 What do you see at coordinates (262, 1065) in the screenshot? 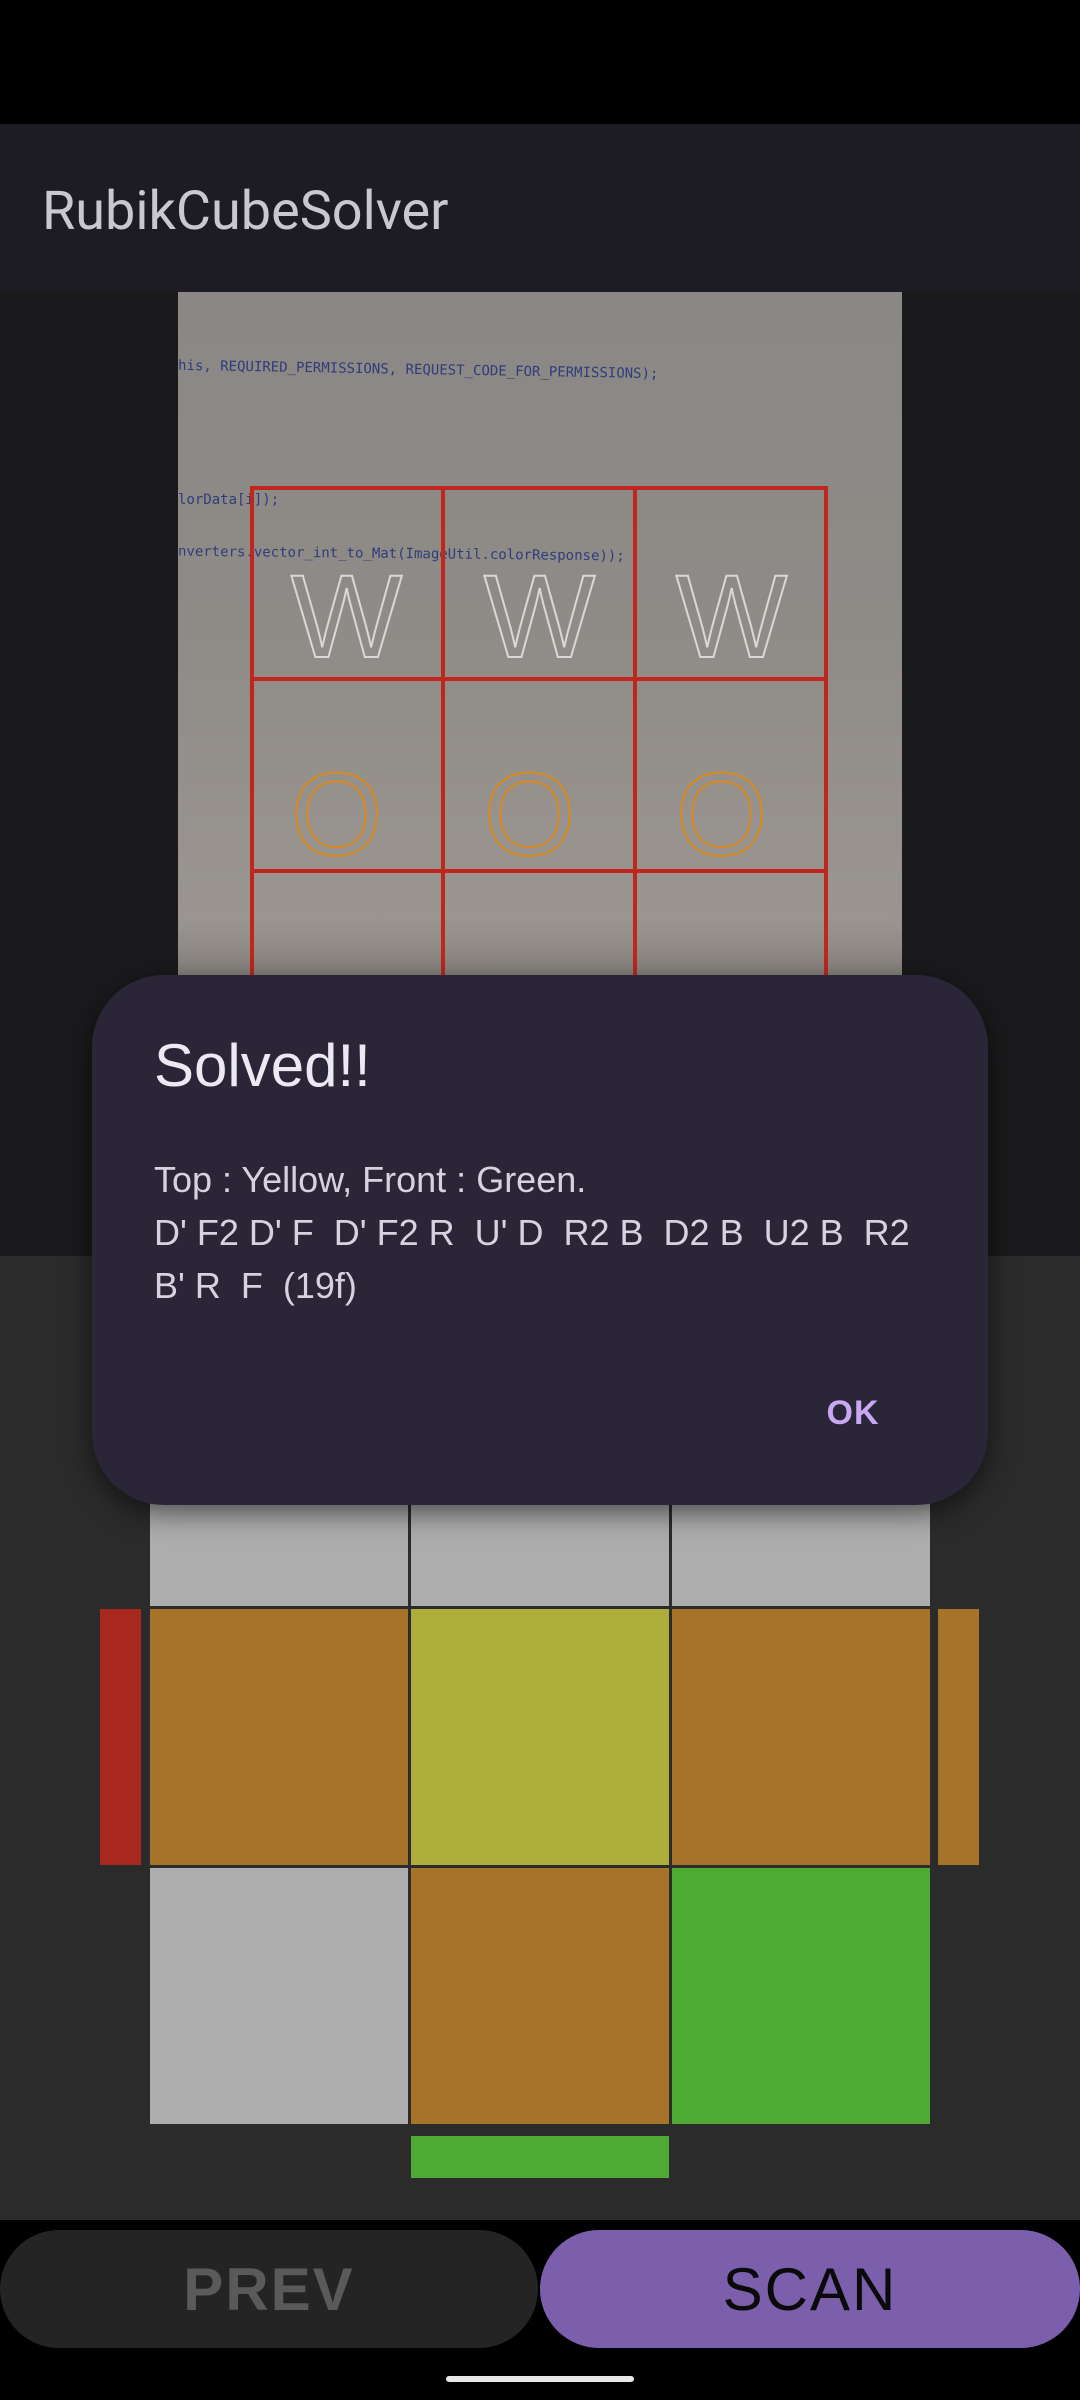
I see `dialog-title: Solved!!` at bounding box center [262, 1065].